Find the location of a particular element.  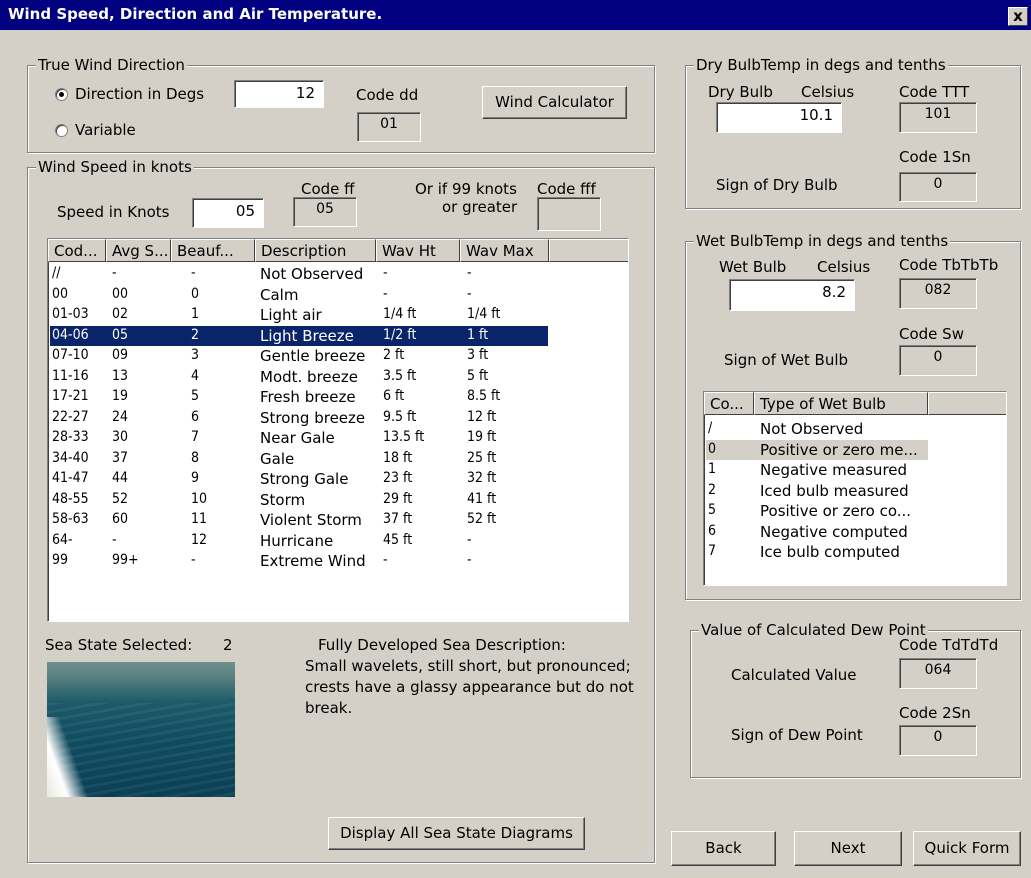

wind-calculator-button: Wind Calculator is located at coordinates (554, 102).